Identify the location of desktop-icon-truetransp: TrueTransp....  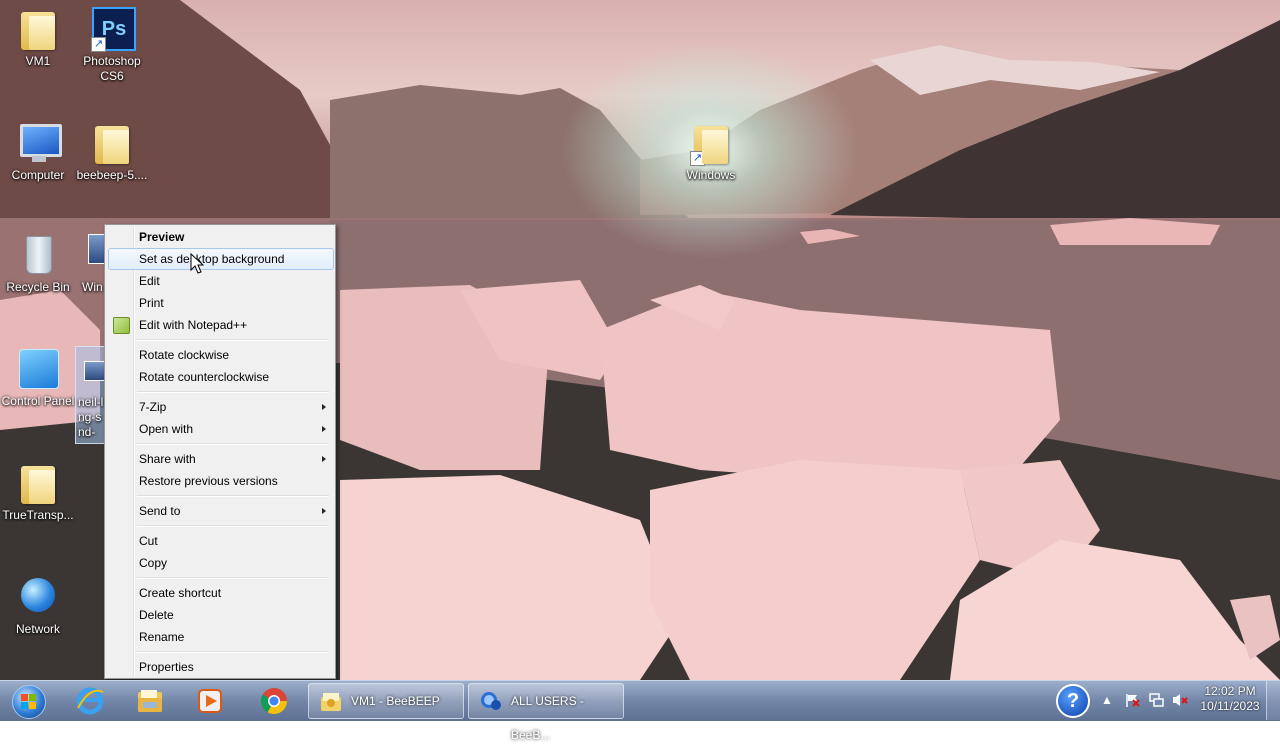
(38, 491).